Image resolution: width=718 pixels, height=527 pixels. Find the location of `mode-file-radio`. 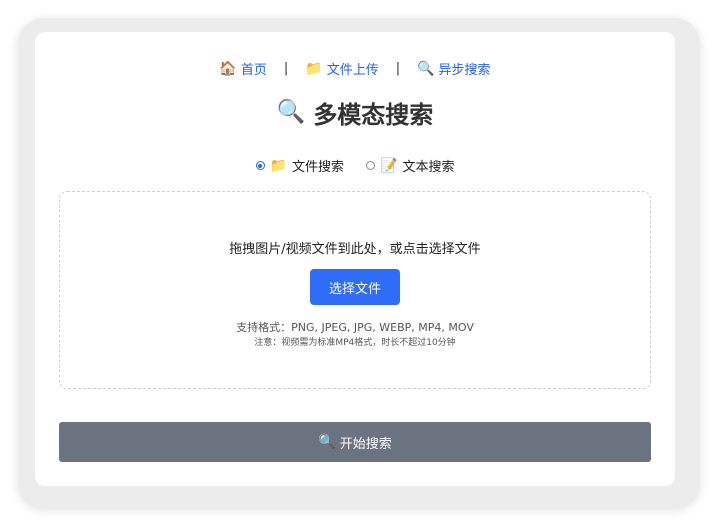

mode-file-radio is located at coordinates (260, 165).